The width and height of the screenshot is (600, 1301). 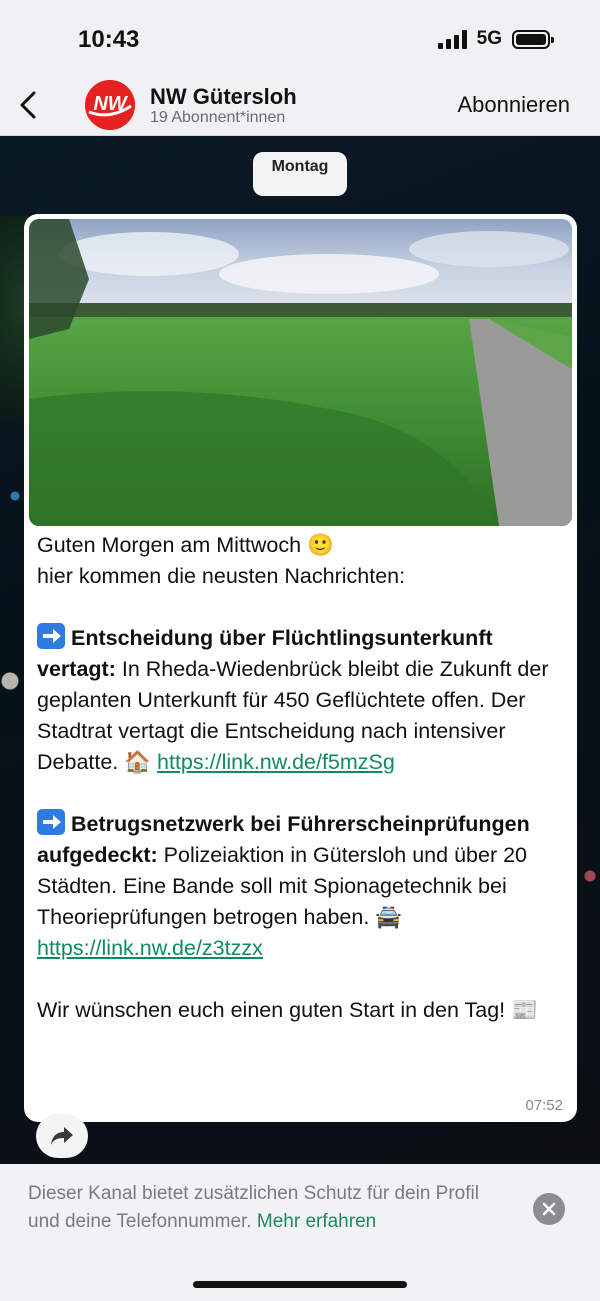 I want to click on battery-icon, so click(x=533, y=39).